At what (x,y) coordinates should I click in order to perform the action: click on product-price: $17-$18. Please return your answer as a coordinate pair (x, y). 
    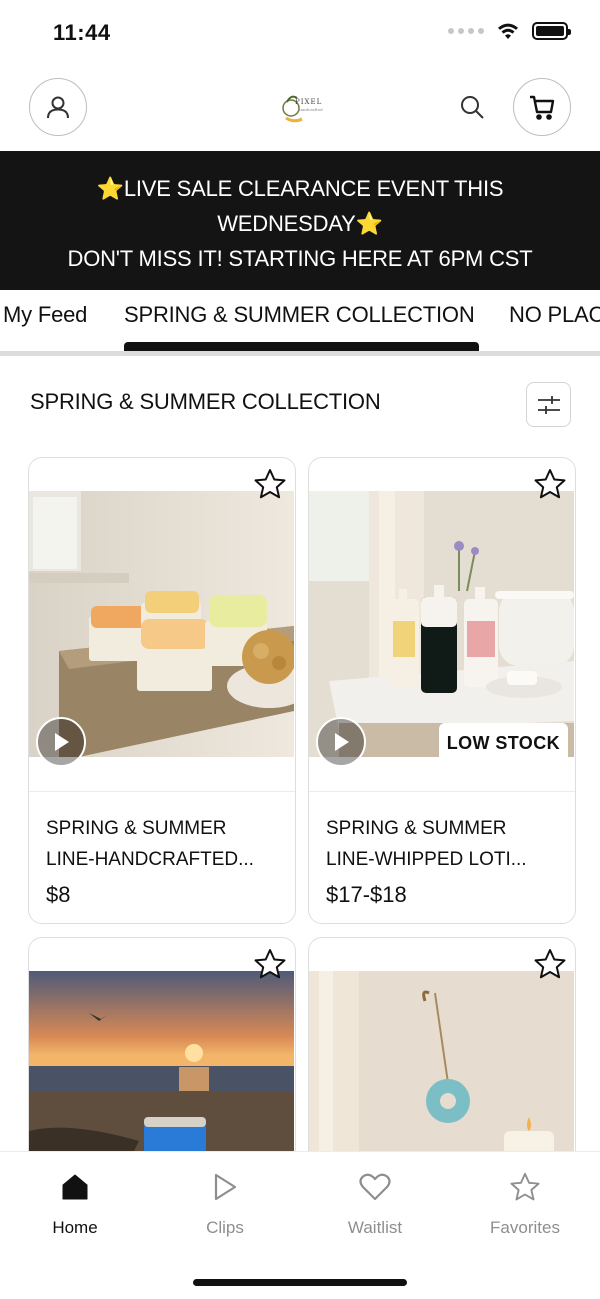
    Looking at the image, I should click on (366, 894).